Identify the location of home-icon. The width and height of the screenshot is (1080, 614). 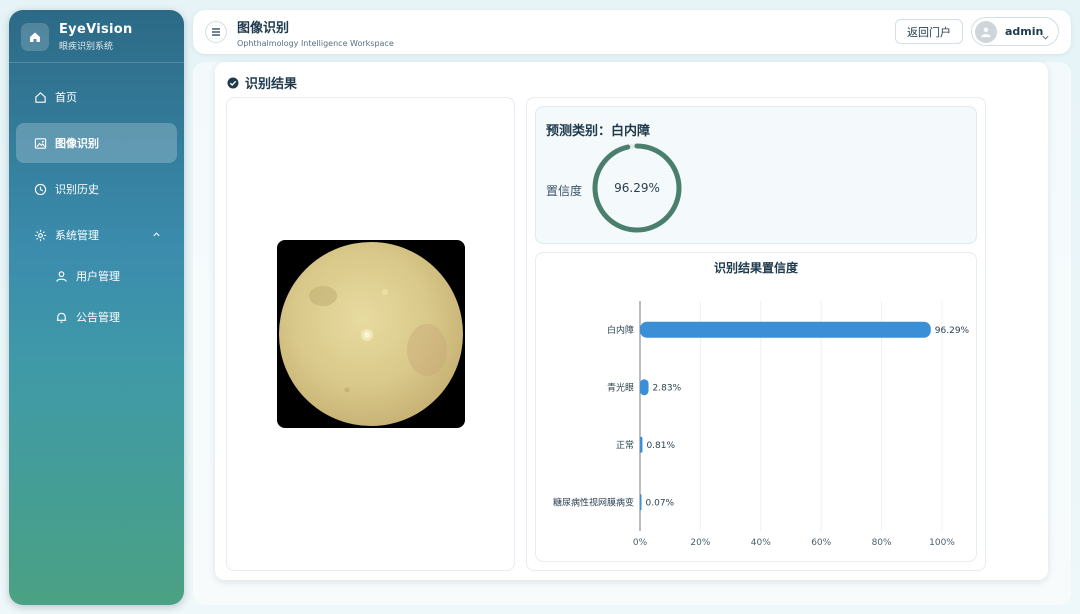
(40, 97).